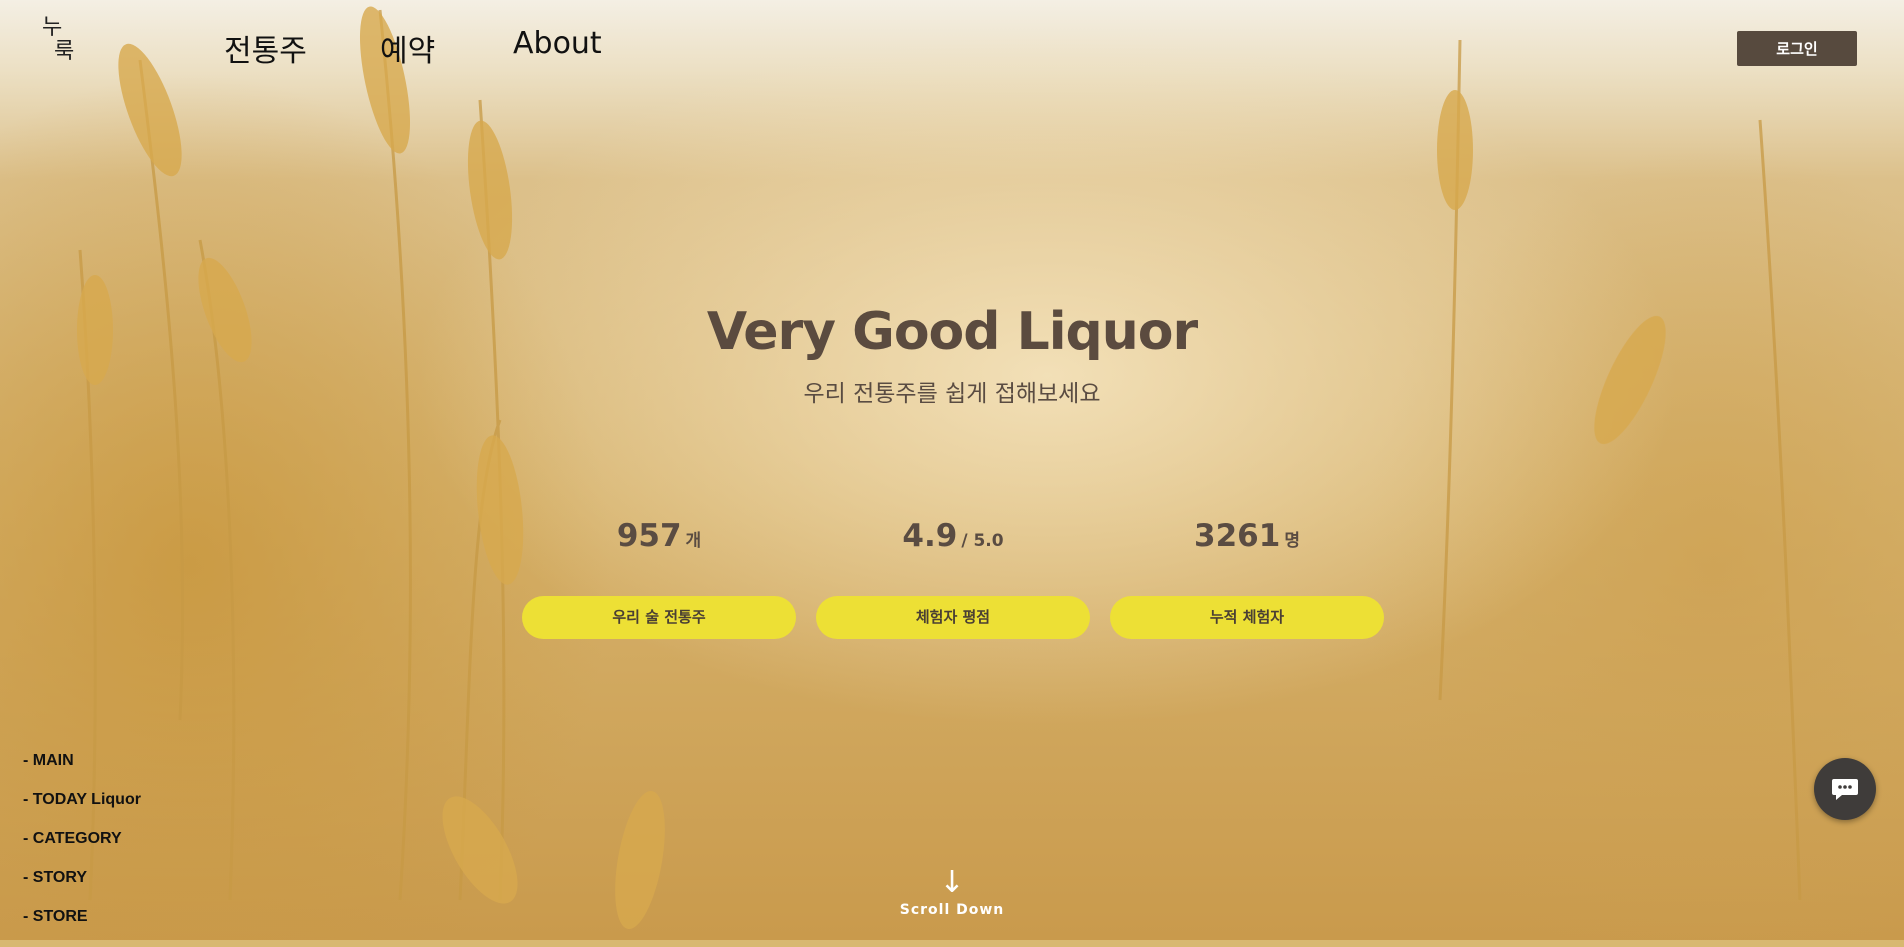 This screenshot has width=1904, height=947. What do you see at coordinates (952, 332) in the screenshot?
I see `hero-title: Very Good Liquor` at bounding box center [952, 332].